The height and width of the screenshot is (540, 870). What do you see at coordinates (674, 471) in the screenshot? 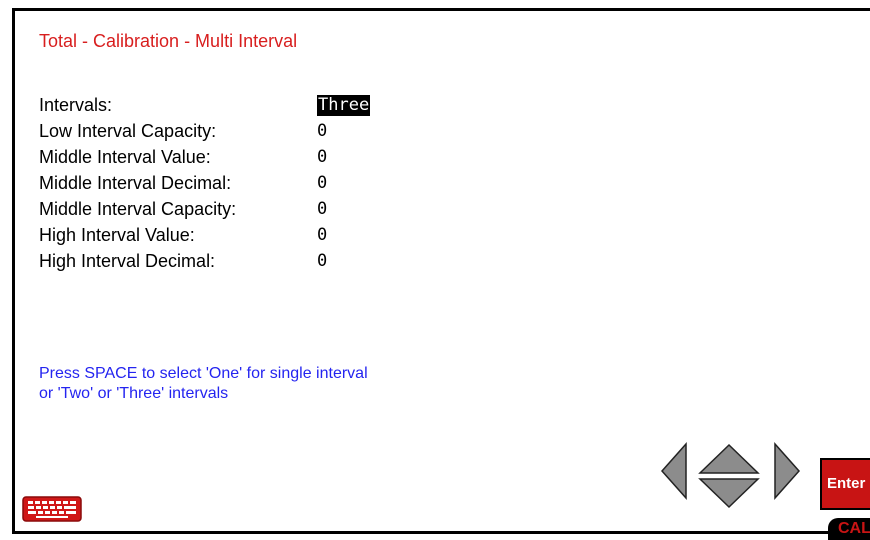
I see `arrow-left-icon` at bounding box center [674, 471].